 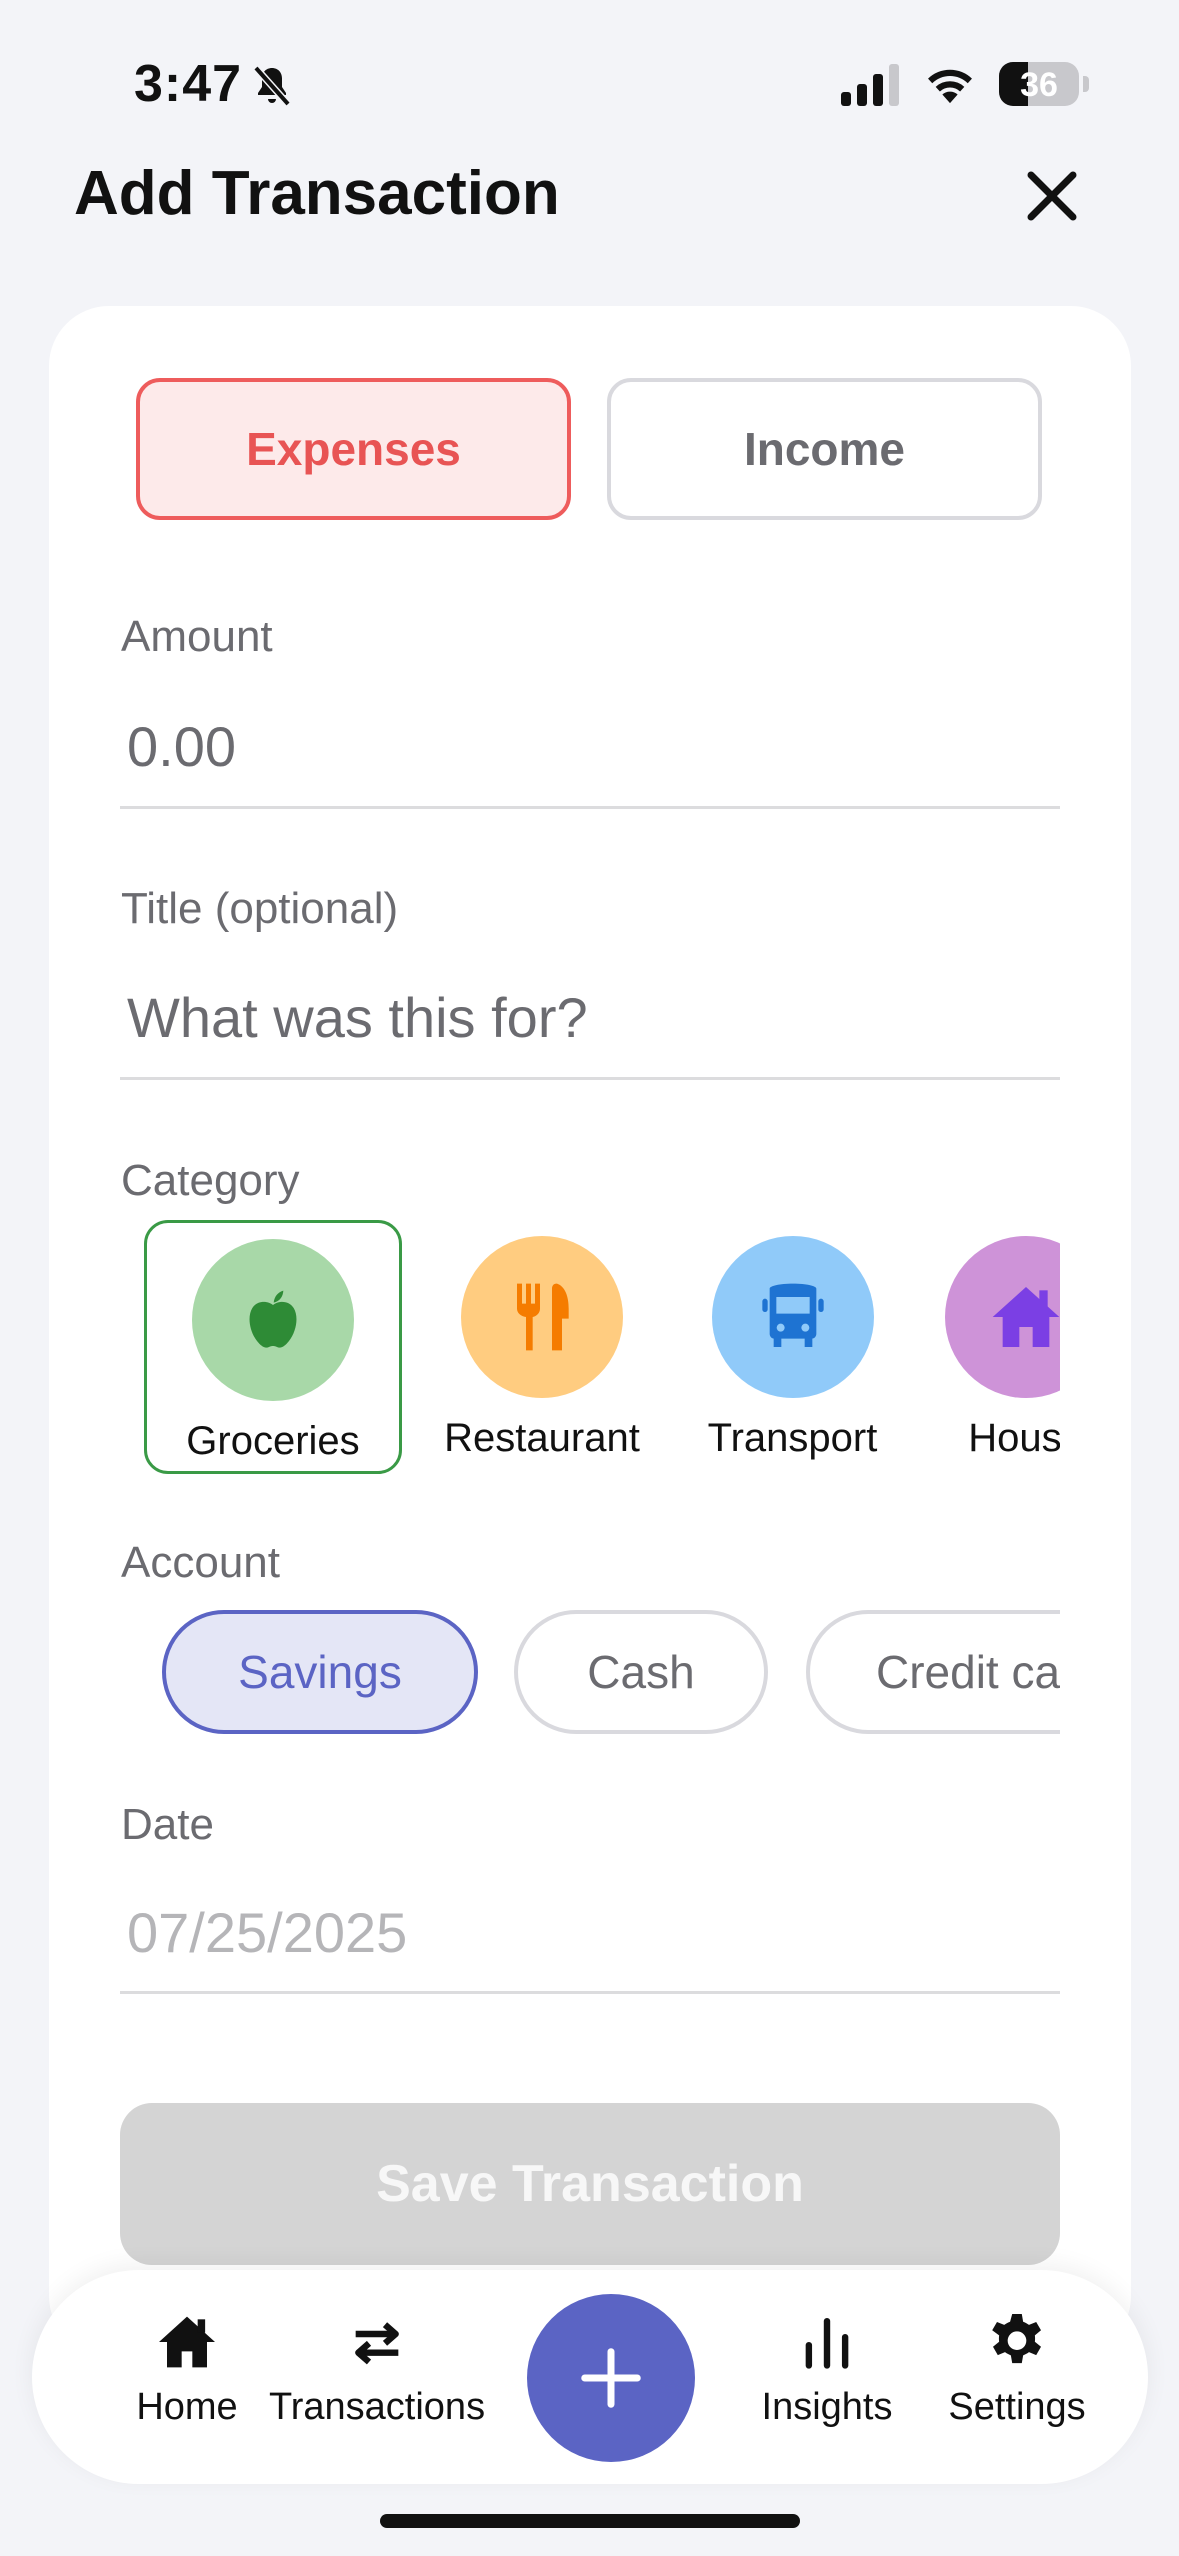 I want to click on date-label: Date, so click(x=167, y=1824).